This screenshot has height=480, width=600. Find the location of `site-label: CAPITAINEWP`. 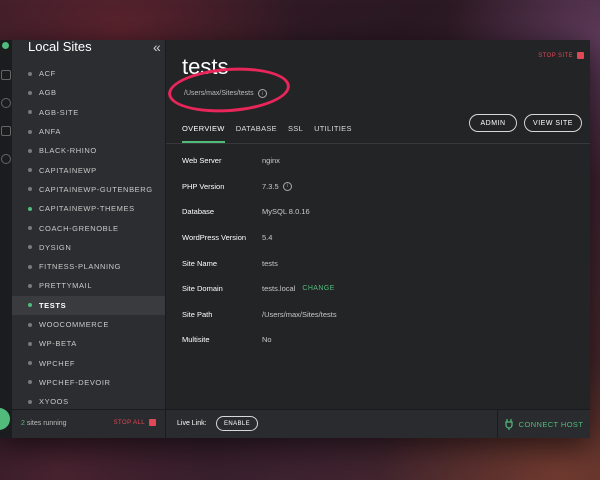

site-label: CAPITAINEWP is located at coordinates (68, 170).